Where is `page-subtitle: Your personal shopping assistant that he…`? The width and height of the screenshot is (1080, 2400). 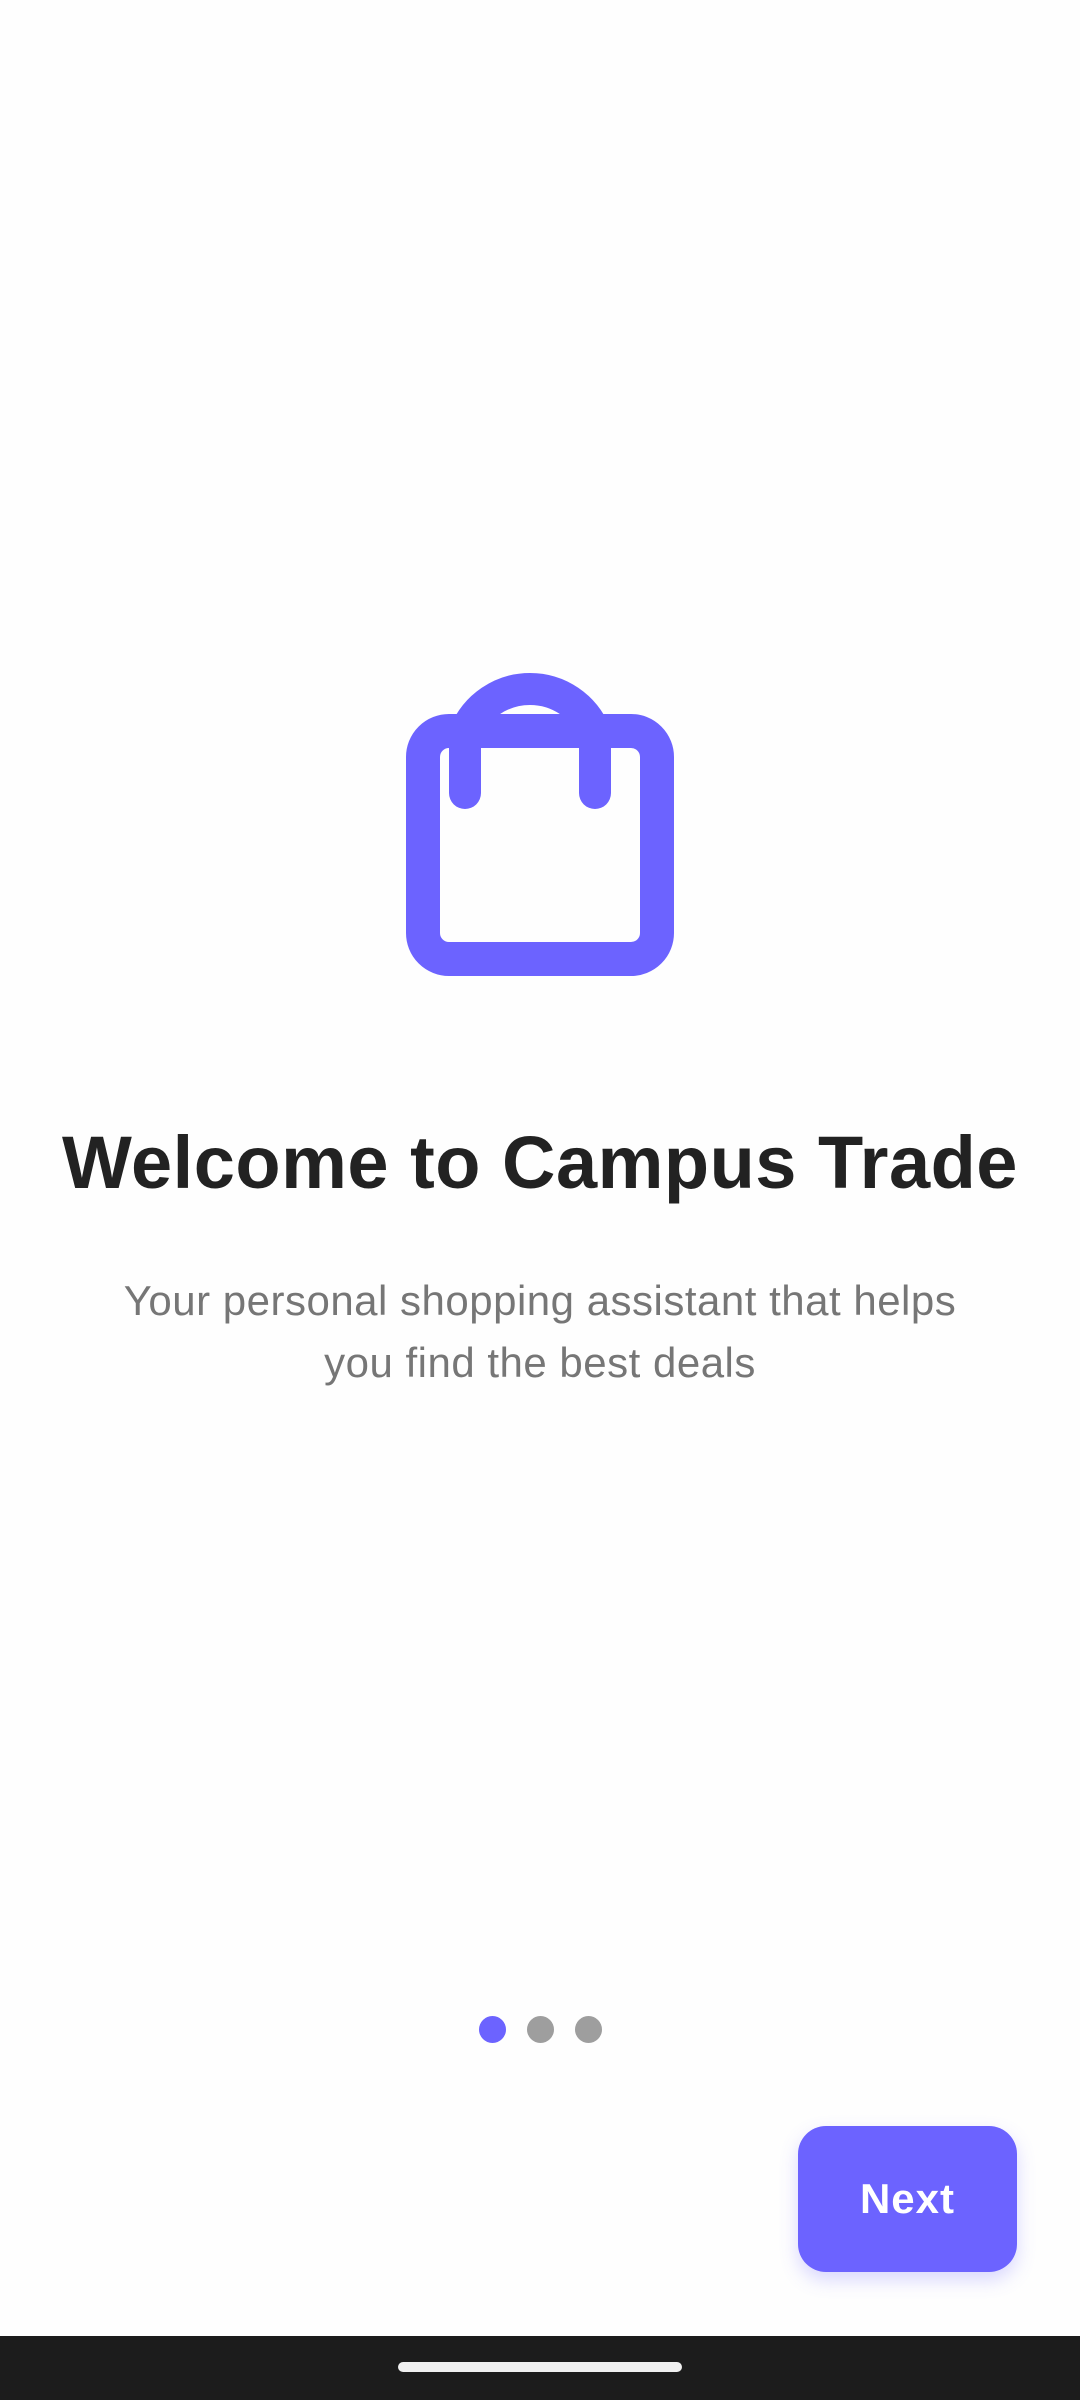
page-subtitle: Your personal shopping assistant that he… is located at coordinates (540, 1331).